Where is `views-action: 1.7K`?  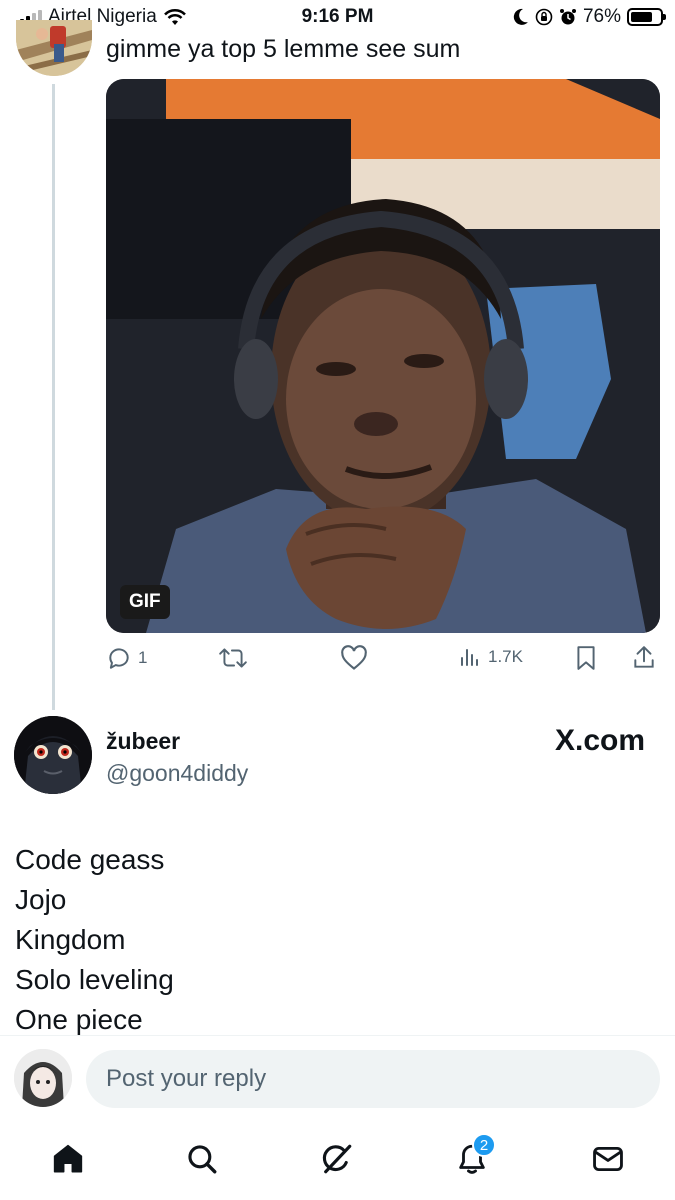 views-action: 1.7K is located at coordinates (490, 657).